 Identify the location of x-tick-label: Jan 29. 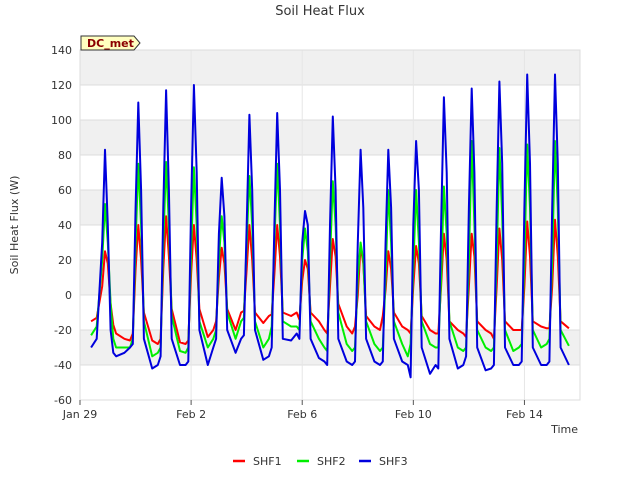
(79, 414).